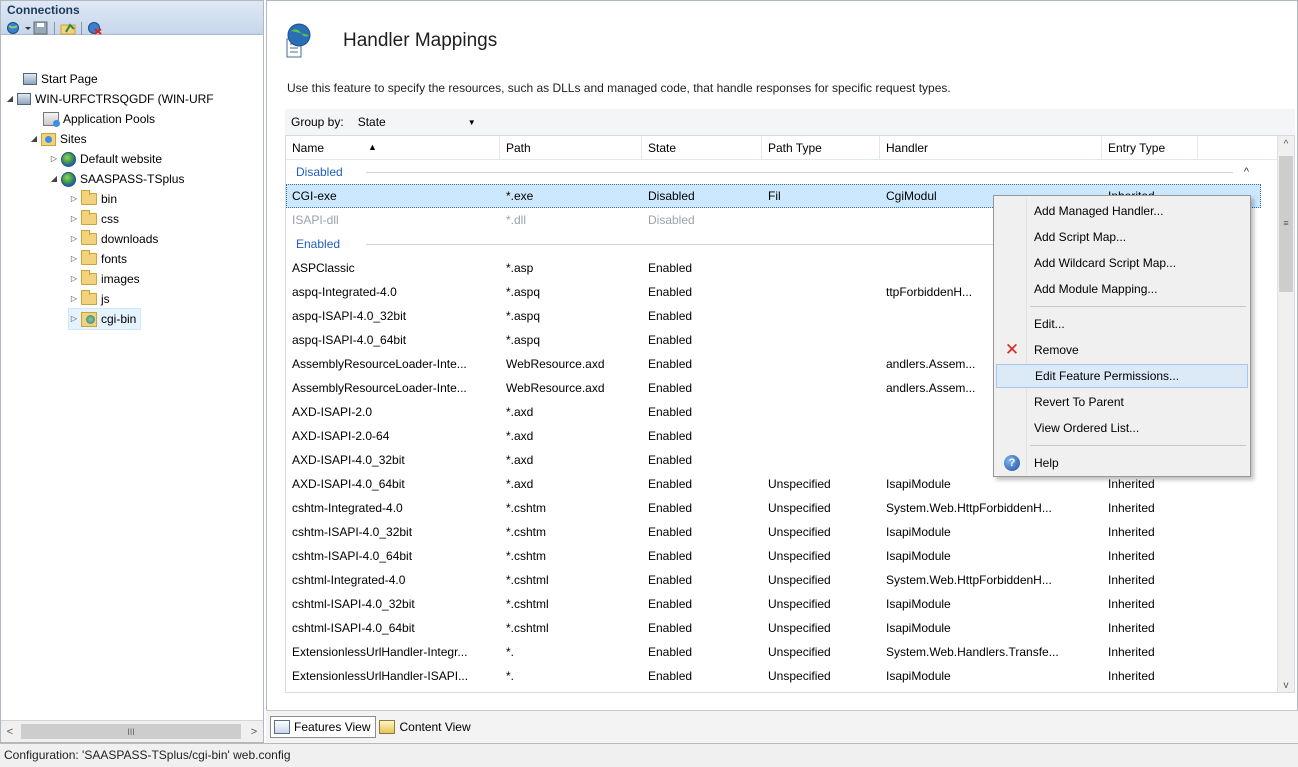 The width and height of the screenshot is (1298, 767). I want to click on column-header-entry-type: Entry Type, so click(1150, 148).